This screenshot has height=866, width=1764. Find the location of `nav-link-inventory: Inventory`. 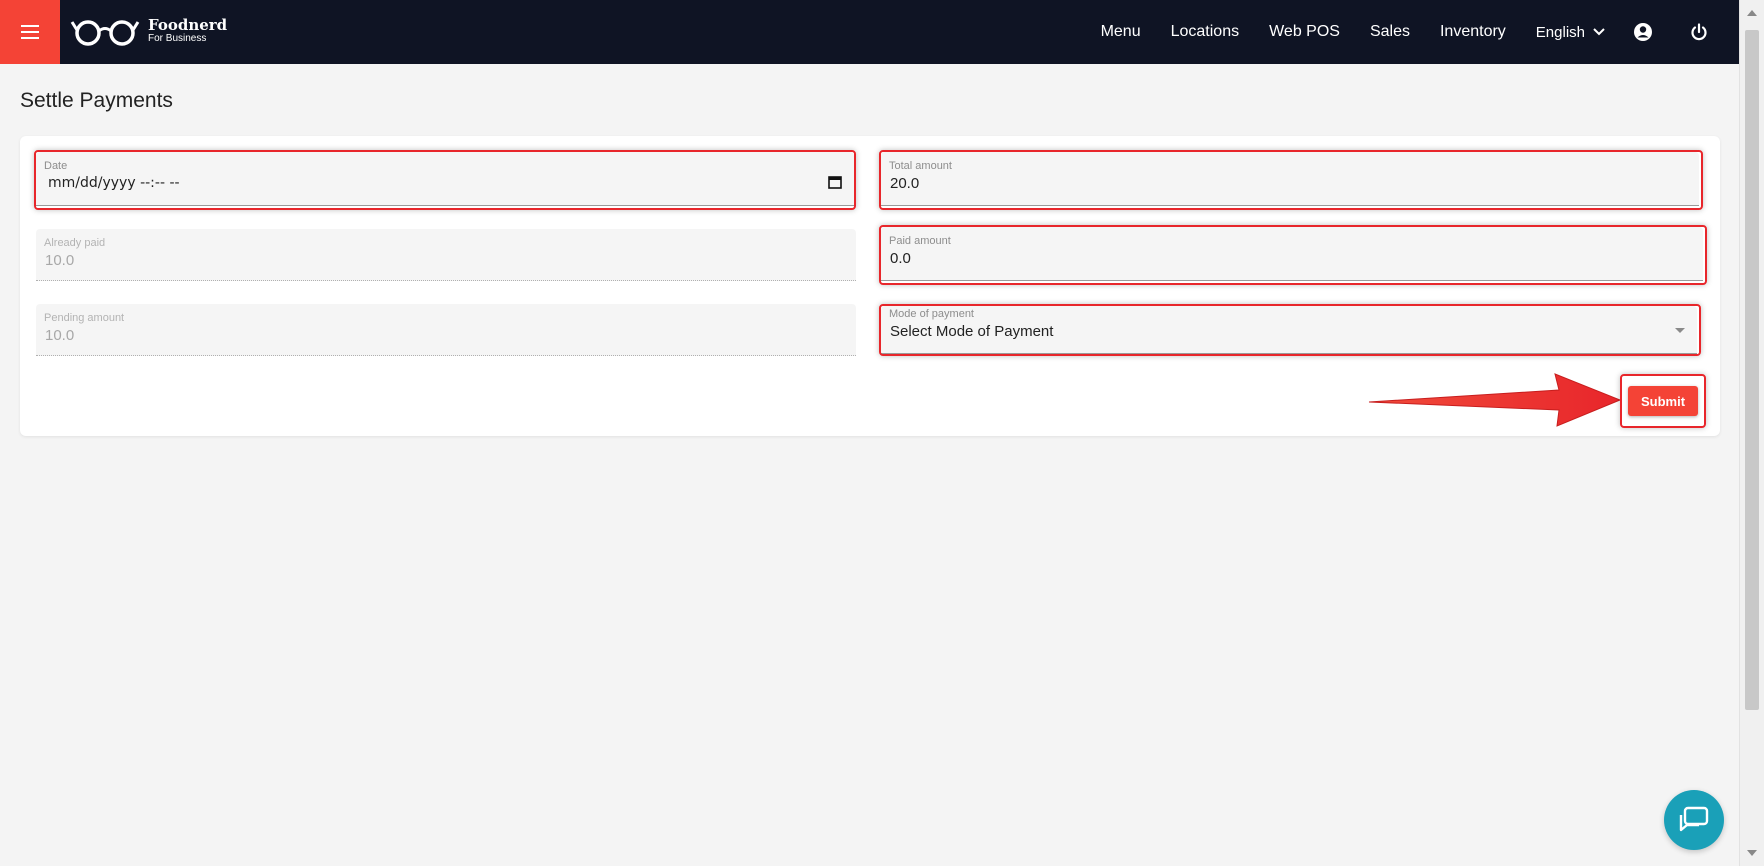

nav-link-inventory: Inventory is located at coordinates (1473, 32).